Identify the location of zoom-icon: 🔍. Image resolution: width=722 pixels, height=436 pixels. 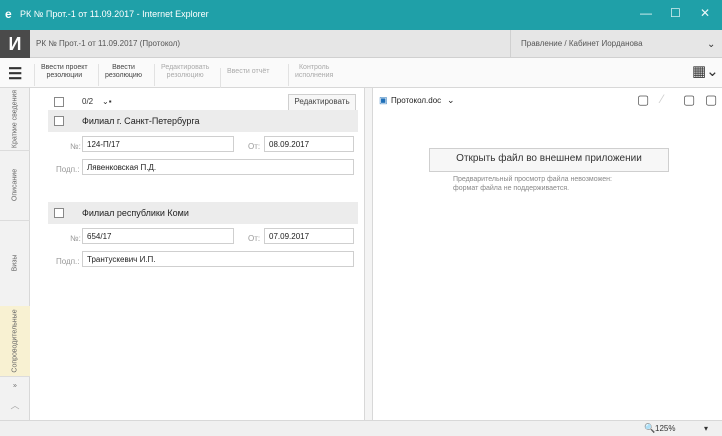
(650, 428).